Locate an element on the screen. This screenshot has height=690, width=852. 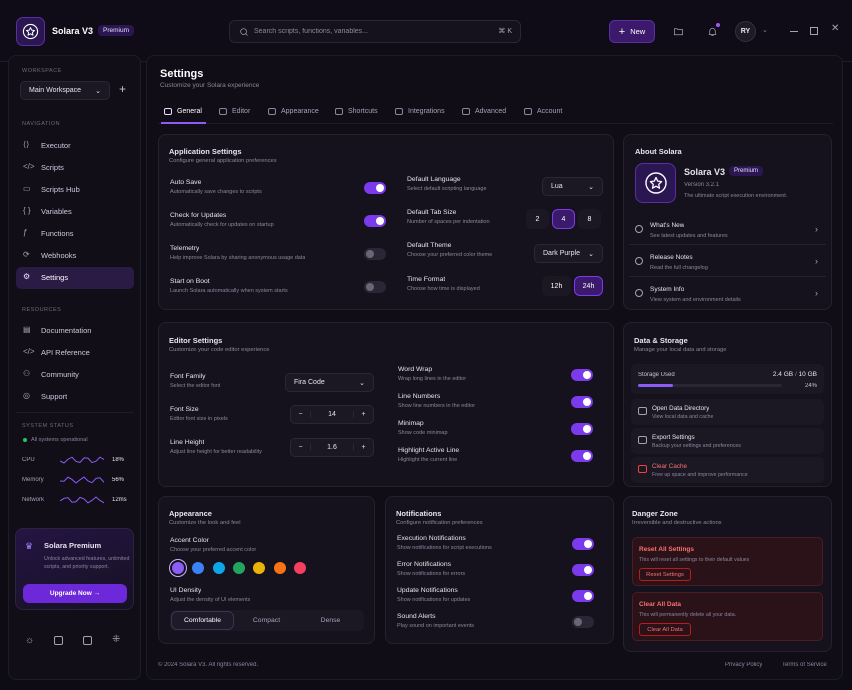
terms-link: Terms of Service is located at coordinates (804, 665).